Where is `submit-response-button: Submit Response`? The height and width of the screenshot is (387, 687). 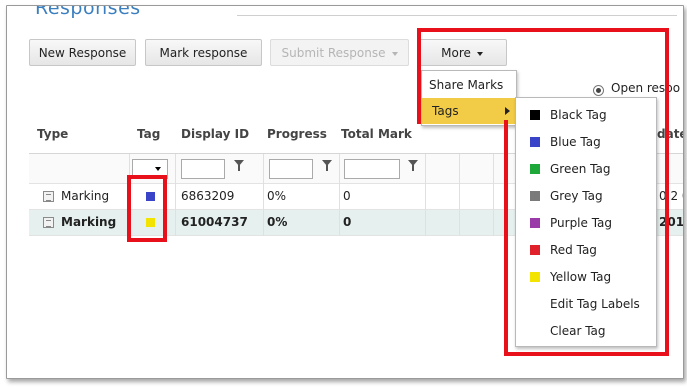
submit-response-button: Submit Response is located at coordinates (339, 52).